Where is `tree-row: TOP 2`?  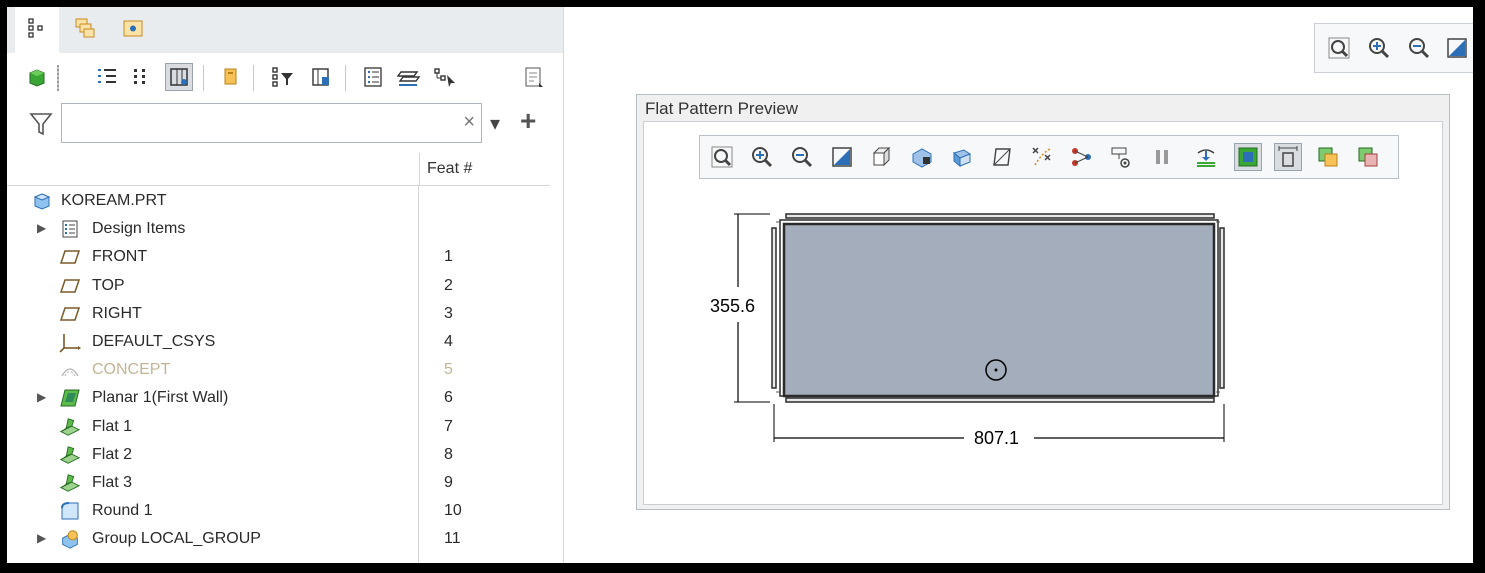
tree-row: TOP 2 is located at coordinates (278, 286).